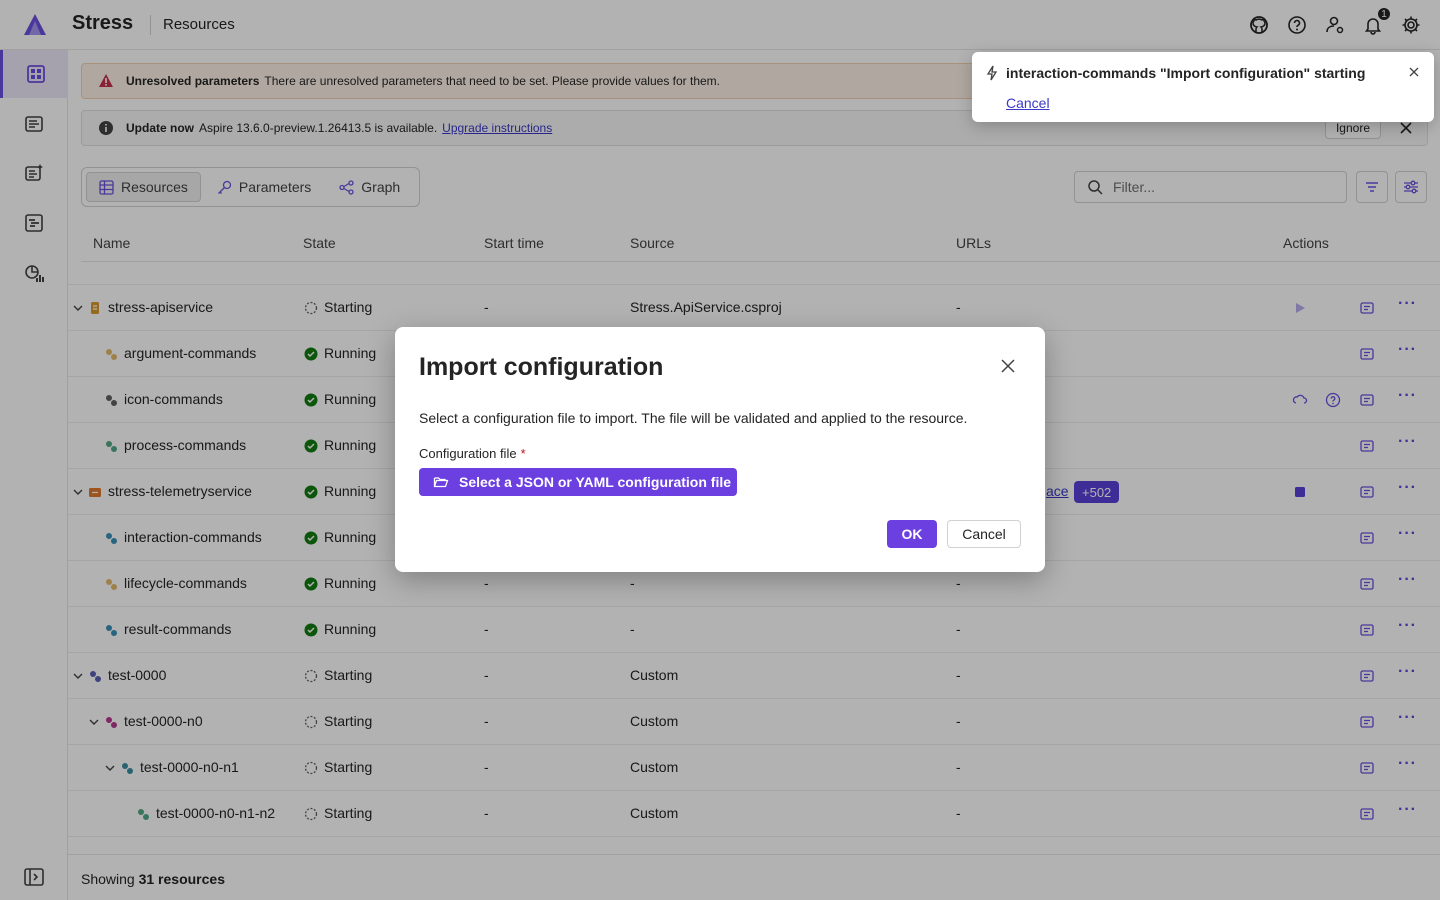  Describe the element at coordinates (912, 534) in the screenshot. I see `ok-button: OK` at that location.